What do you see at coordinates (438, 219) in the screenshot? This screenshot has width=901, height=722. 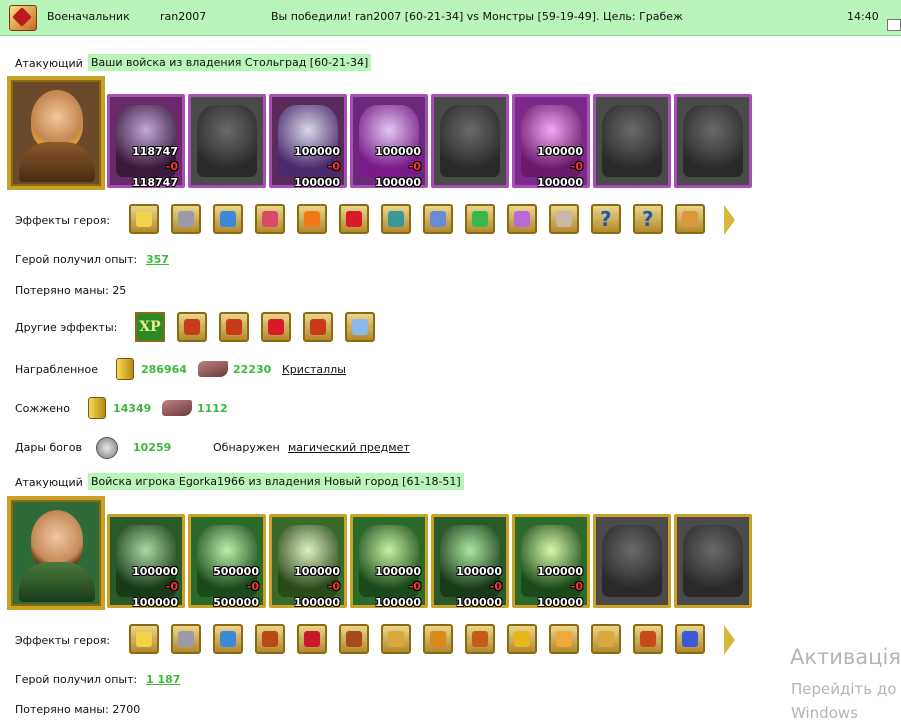 I see `claw-icon` at bounding box center [438, 219].